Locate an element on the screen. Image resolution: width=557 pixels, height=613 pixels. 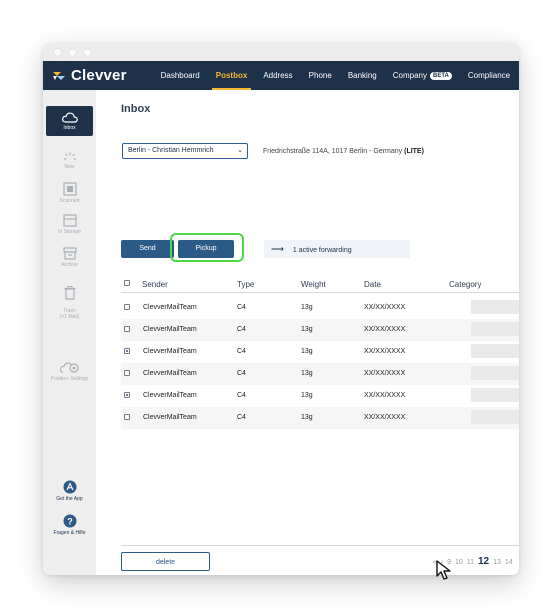
archive-icon is located at coordinates (69, 253).